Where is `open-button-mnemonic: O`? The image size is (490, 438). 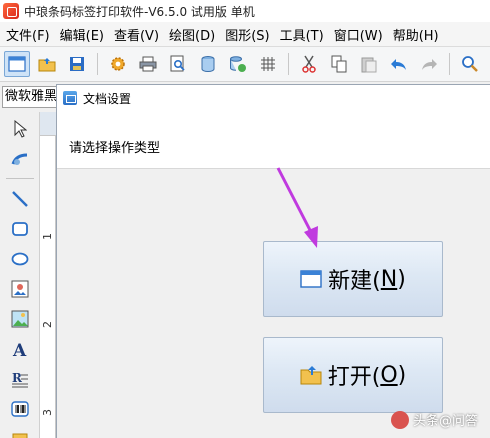
open-button-mnemonic: O is located at coordinates (389, 375).